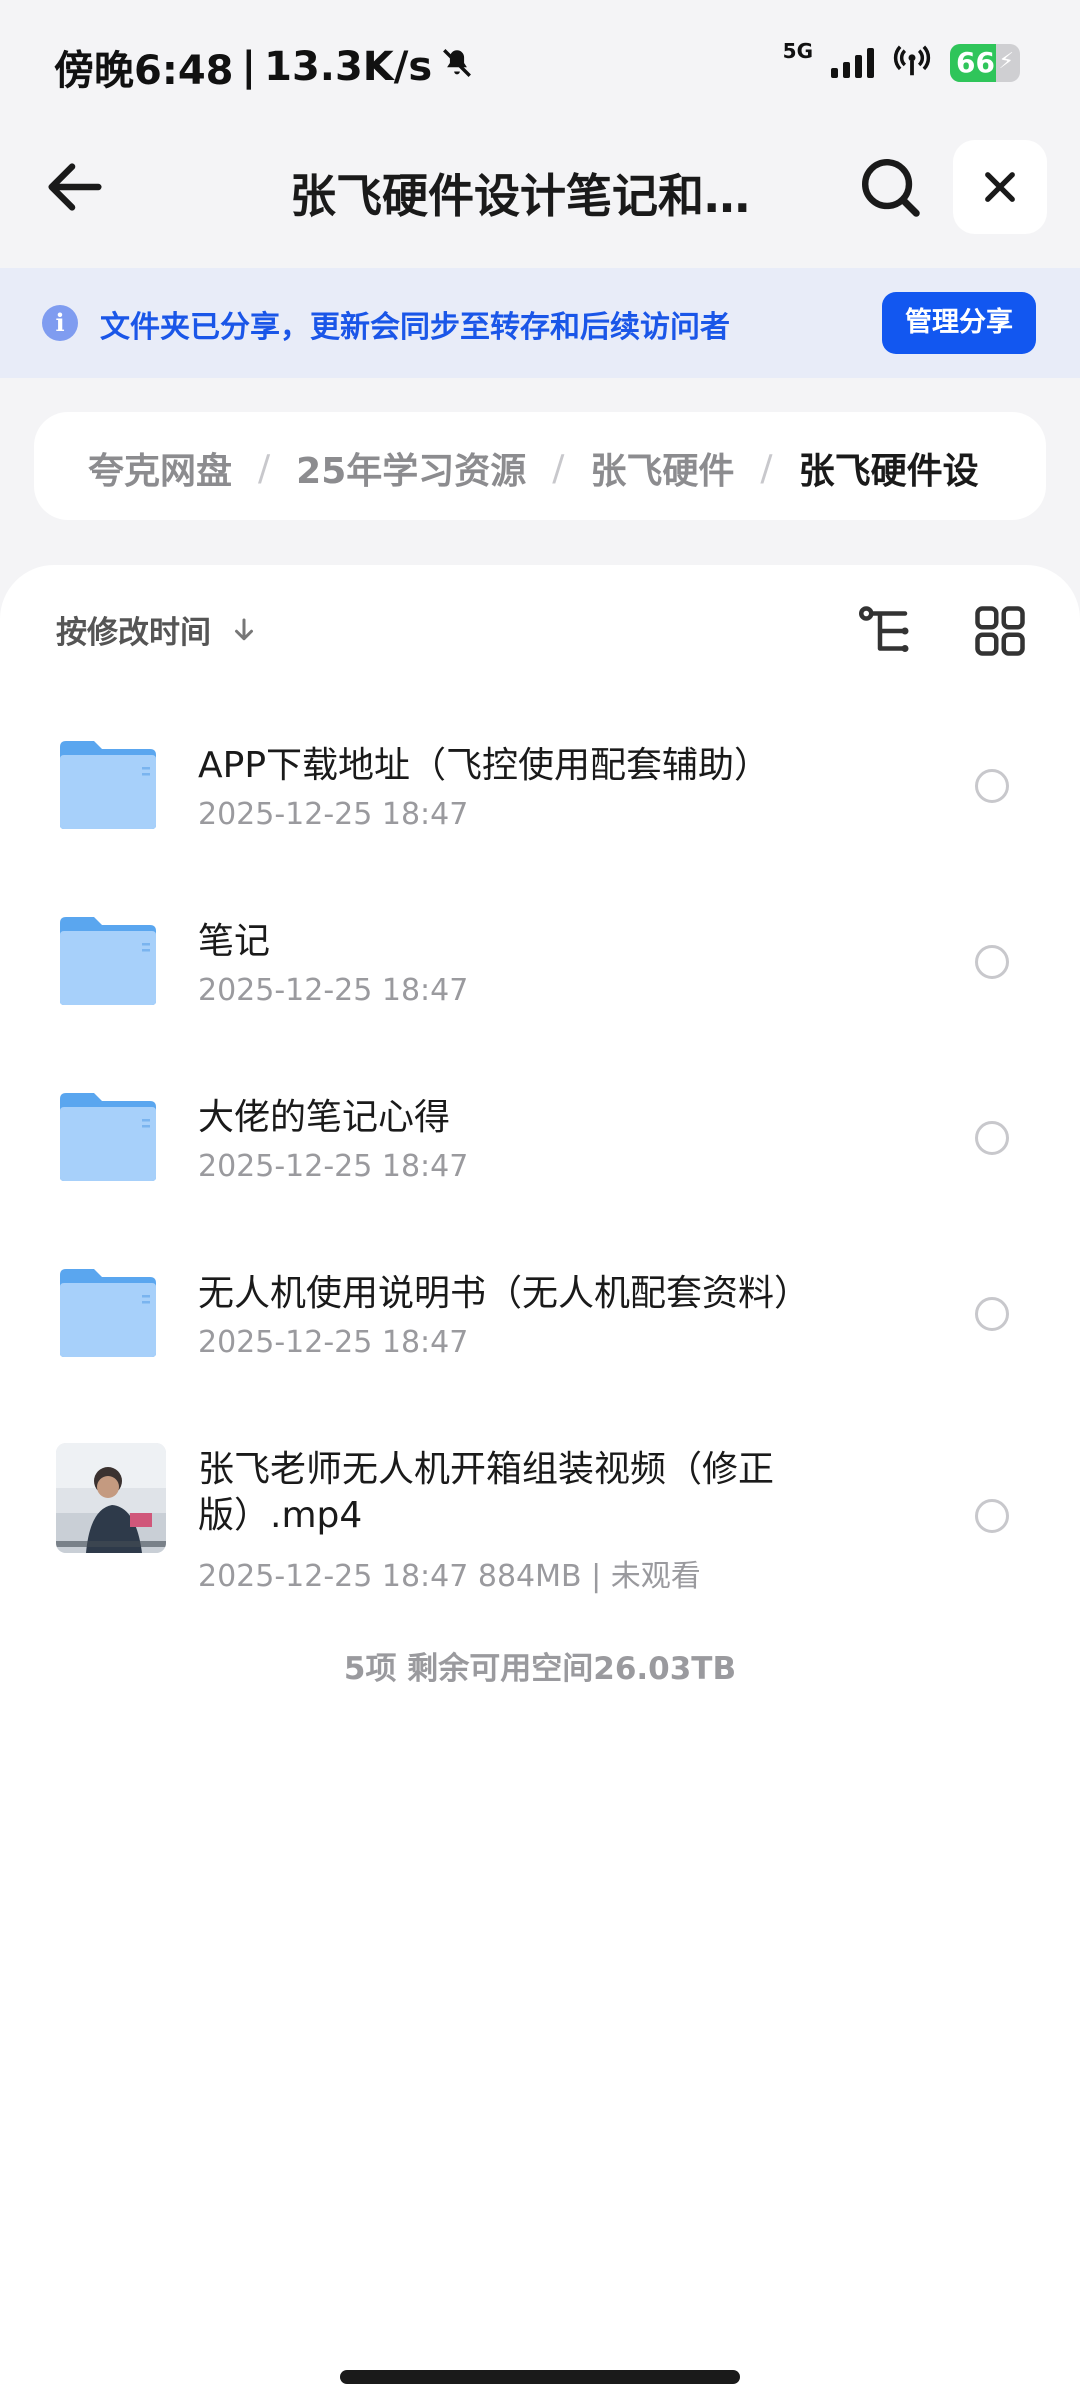 The image size is (1080, 2400). What do you see at coordinates (504, 1293) in the screenshot?
I see `file-name: 无人机使用说明书（无人机配套资料）` at bounding box center [504, 1293].